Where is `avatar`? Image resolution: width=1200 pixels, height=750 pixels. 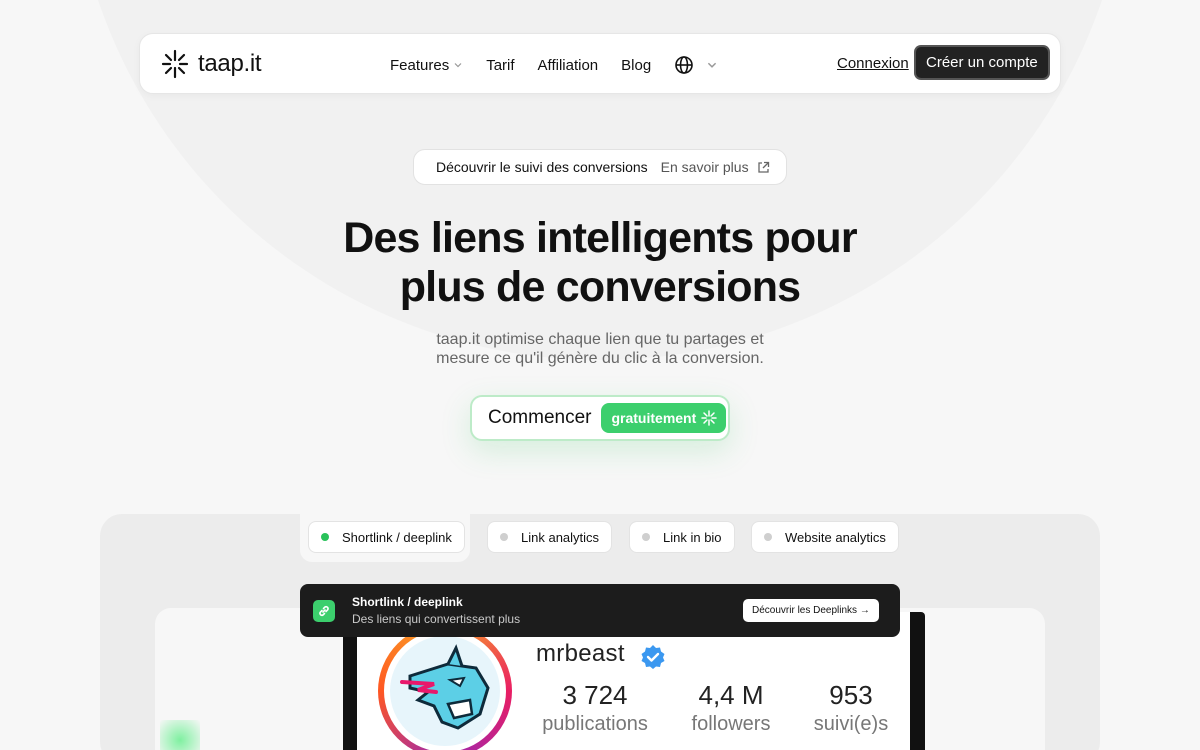 avatar is located at coordinates (445, 687).